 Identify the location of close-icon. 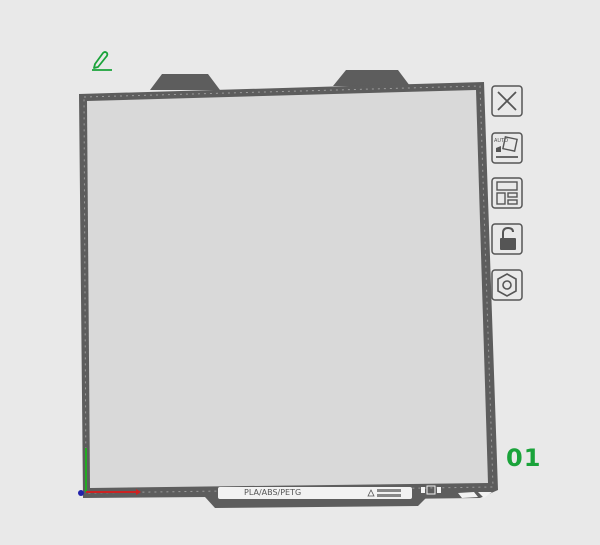
(507, 101).